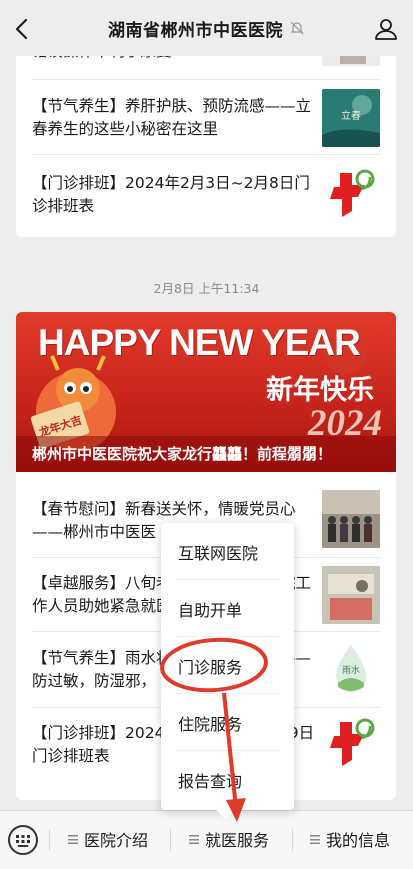  I want to click on menu-item-outpatient-service: 门诊服务, so click(227, 665).